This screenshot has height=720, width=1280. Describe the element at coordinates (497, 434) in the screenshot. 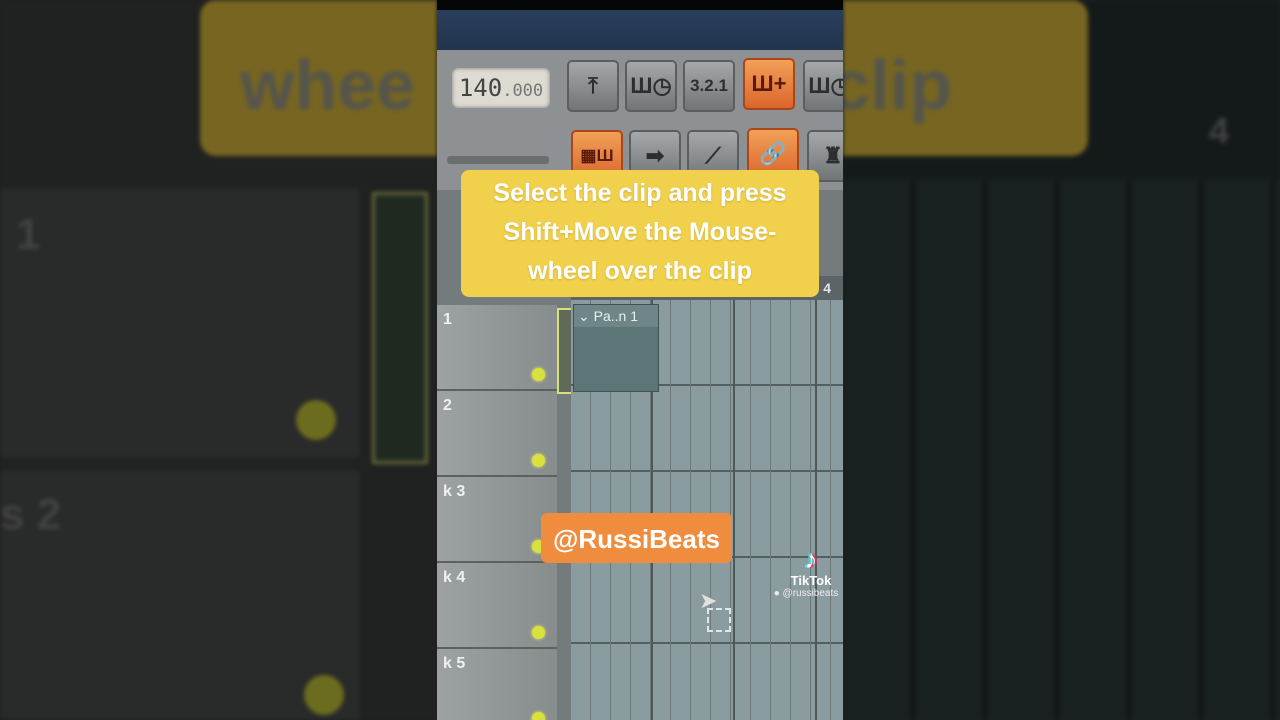

I see `track-header-2: 2` at that location.